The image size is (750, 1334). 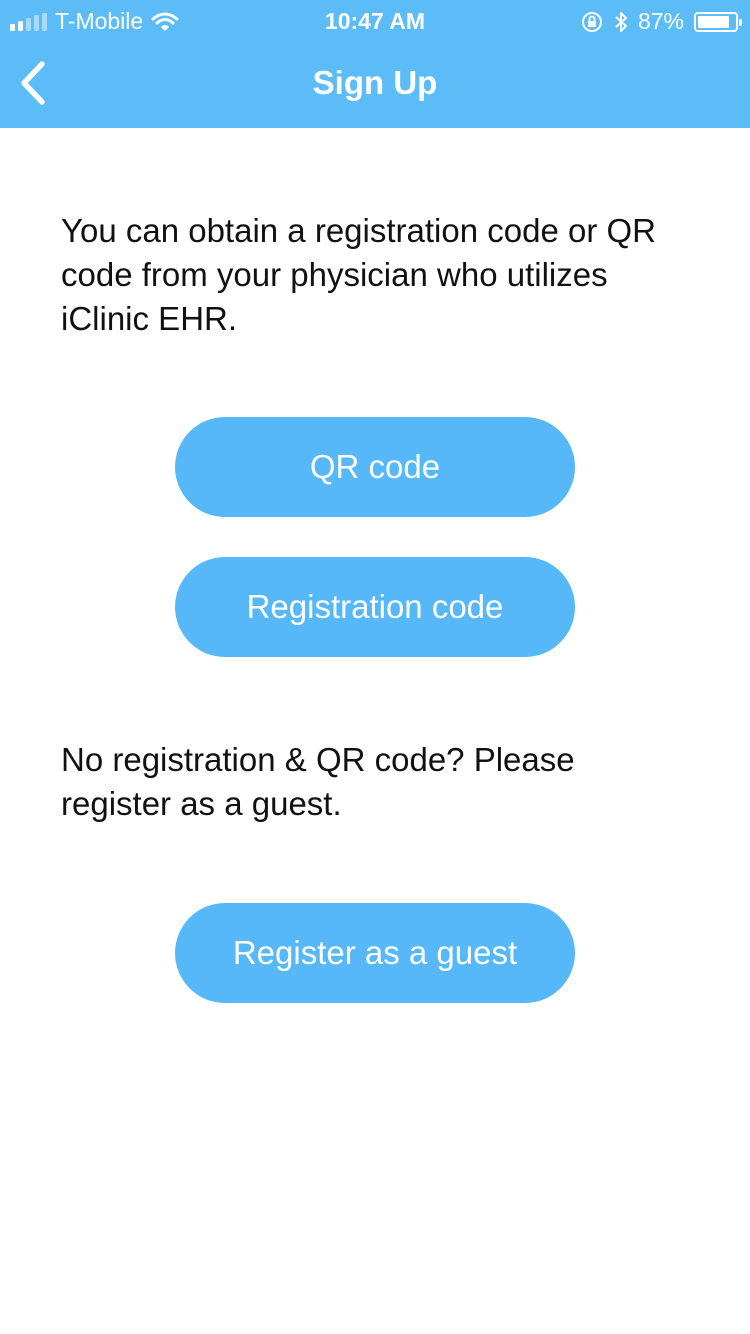 I want to click on status-bar: T-Mobile 10:47 AM 87%, so click(x=375, y=20).